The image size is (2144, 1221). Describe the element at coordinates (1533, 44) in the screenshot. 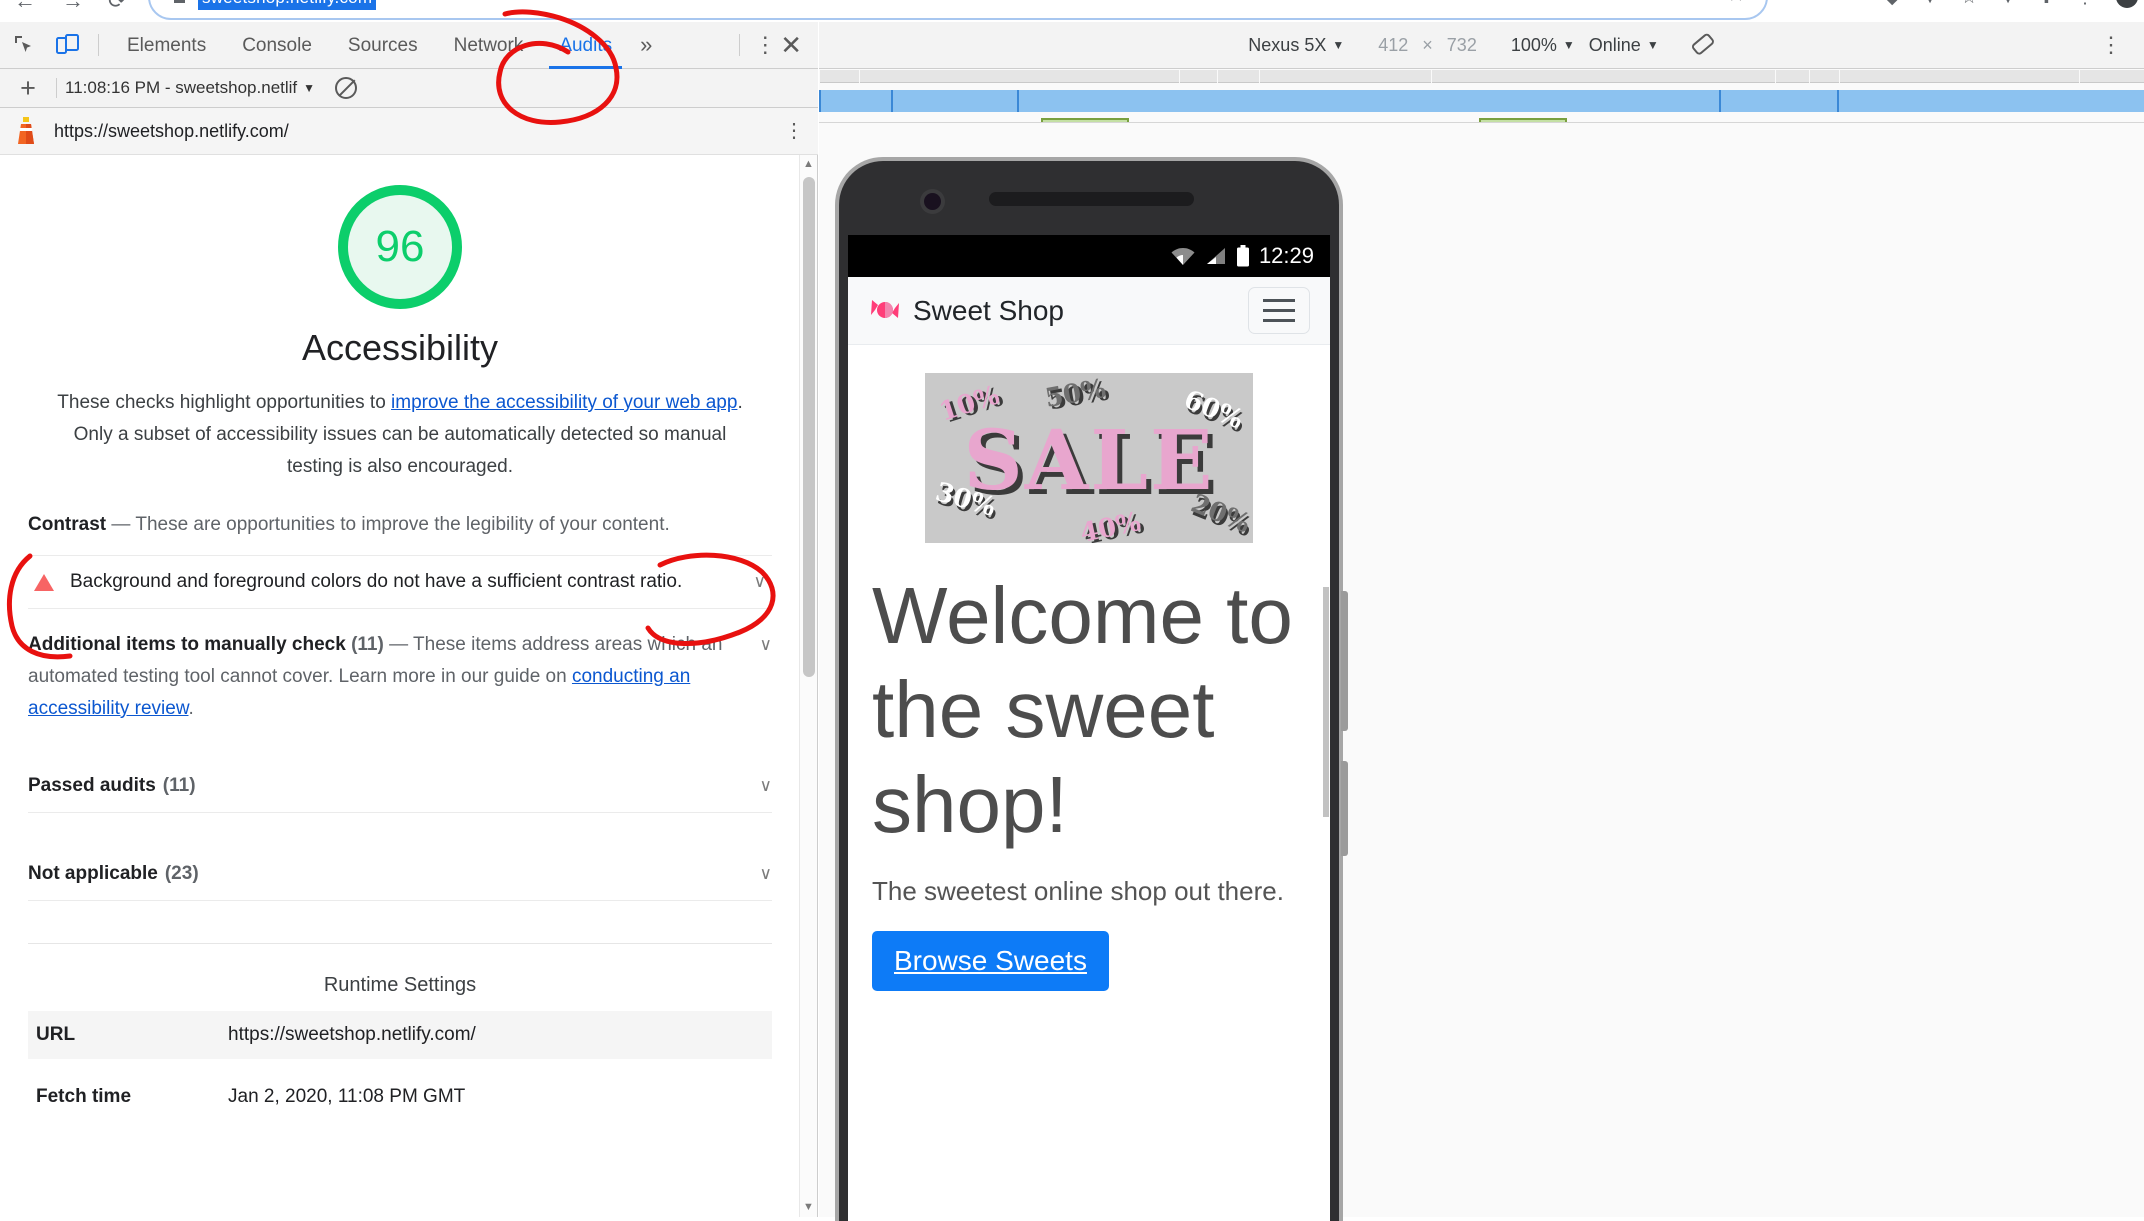

I see `zoom-value: 100%` at that location.